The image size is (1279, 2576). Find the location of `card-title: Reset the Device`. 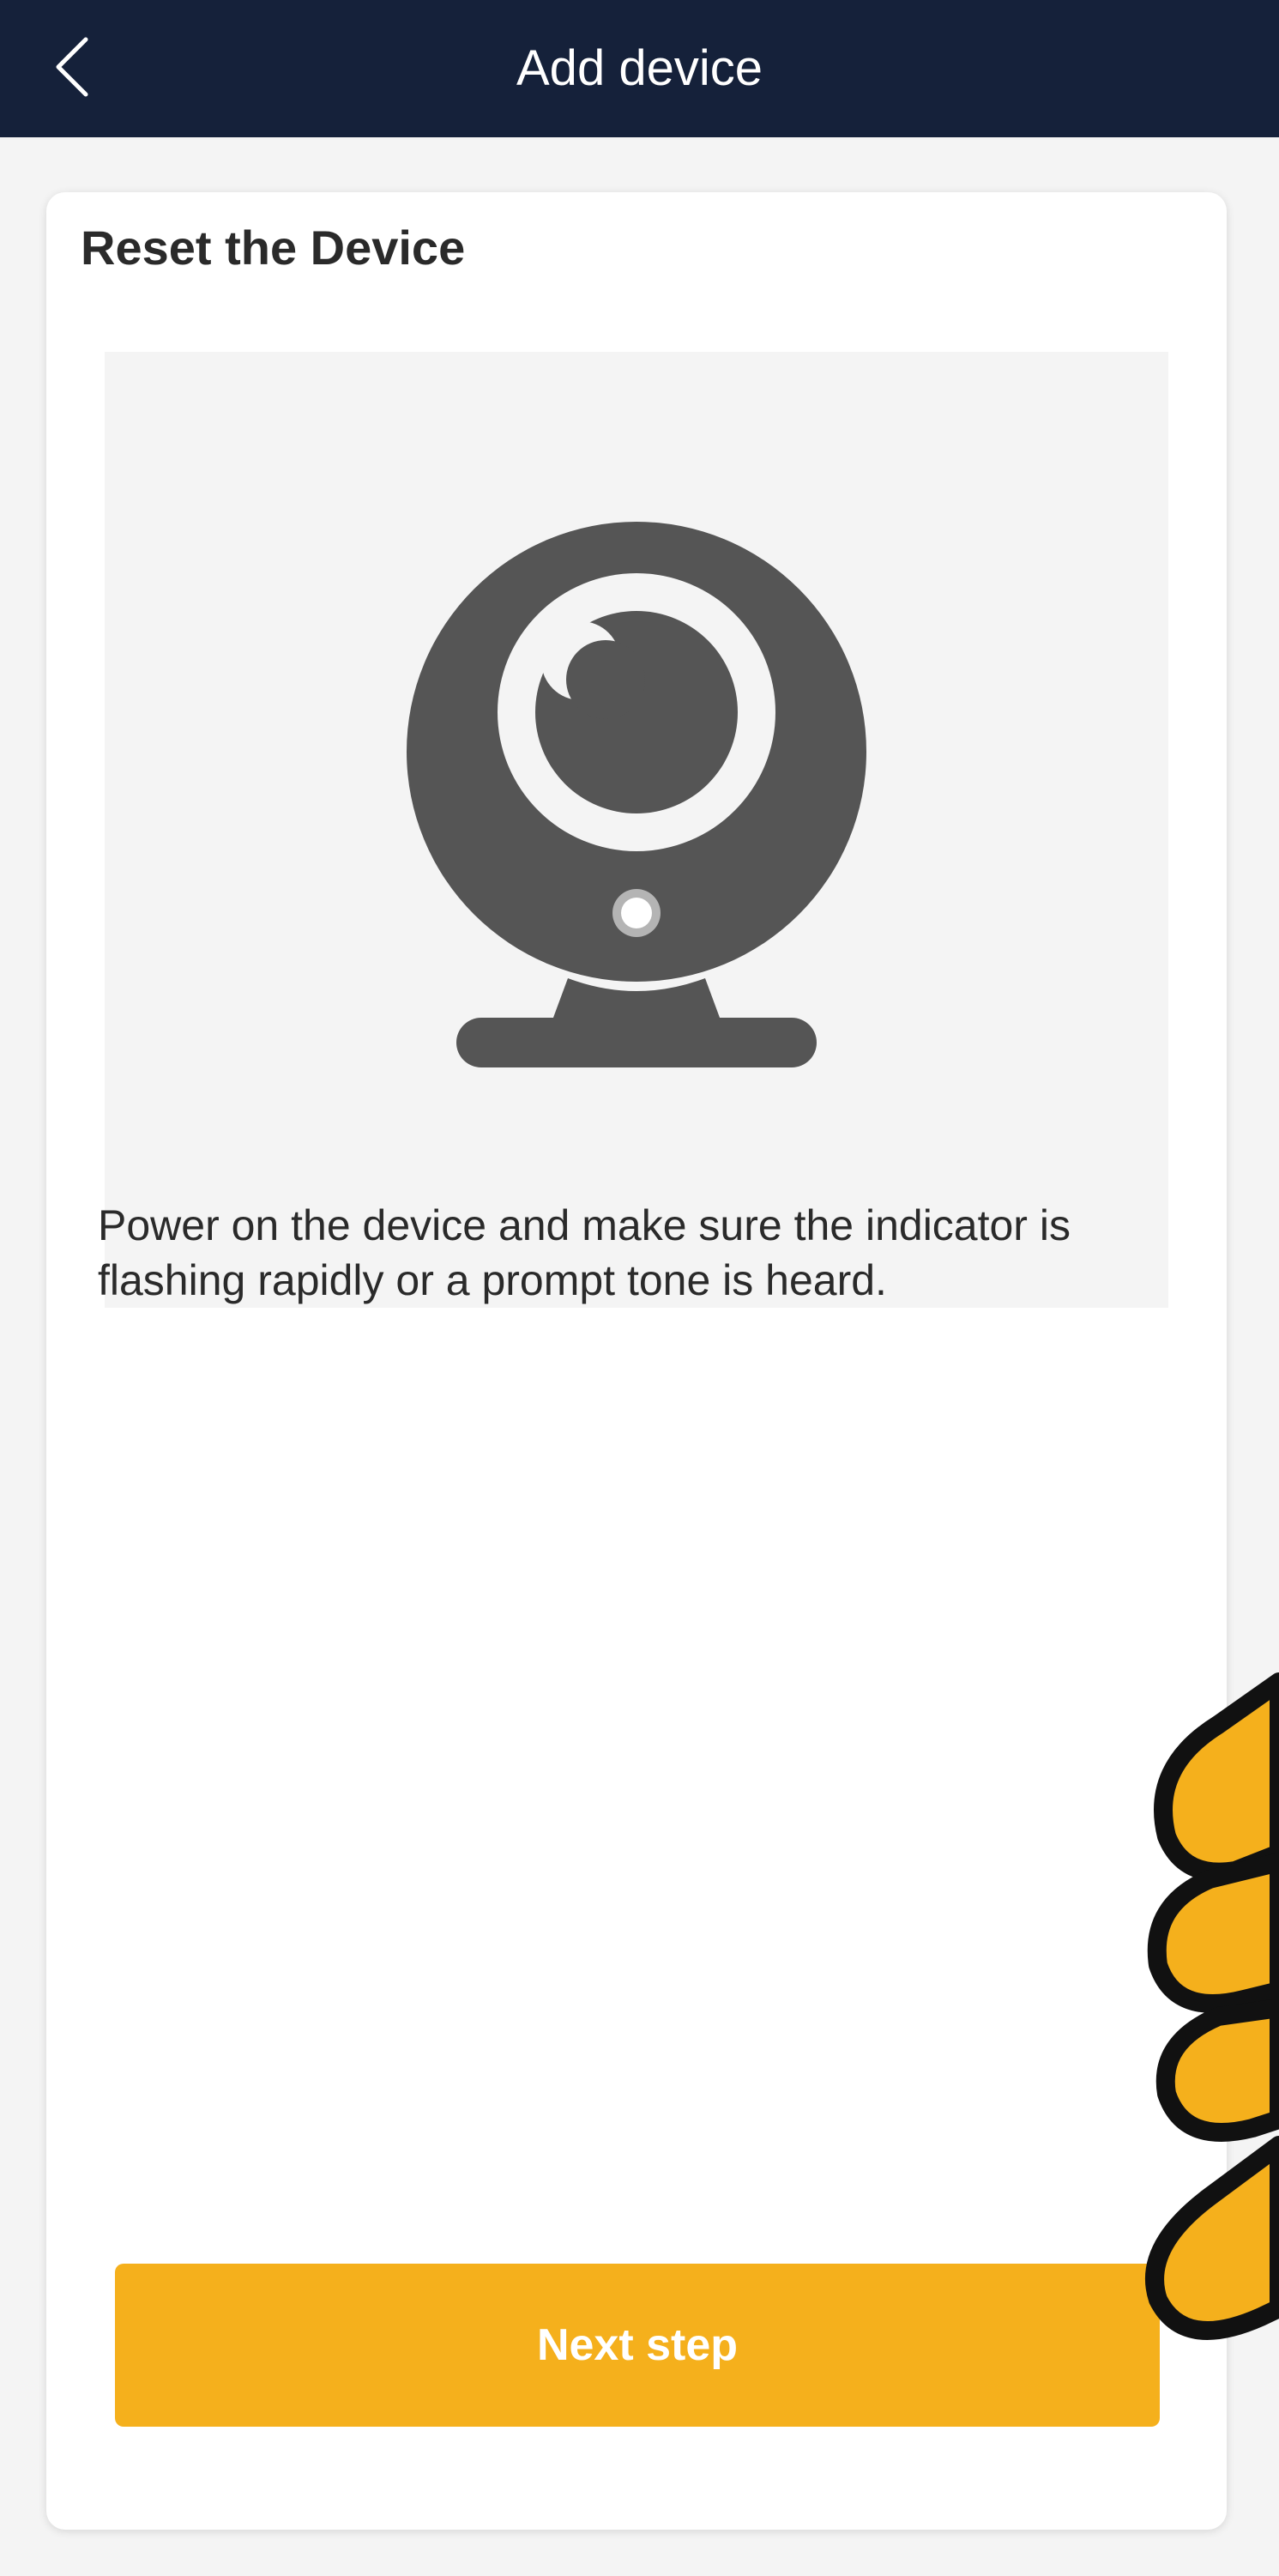

card-title: Reset the Device is located at coordinates (273, 248).